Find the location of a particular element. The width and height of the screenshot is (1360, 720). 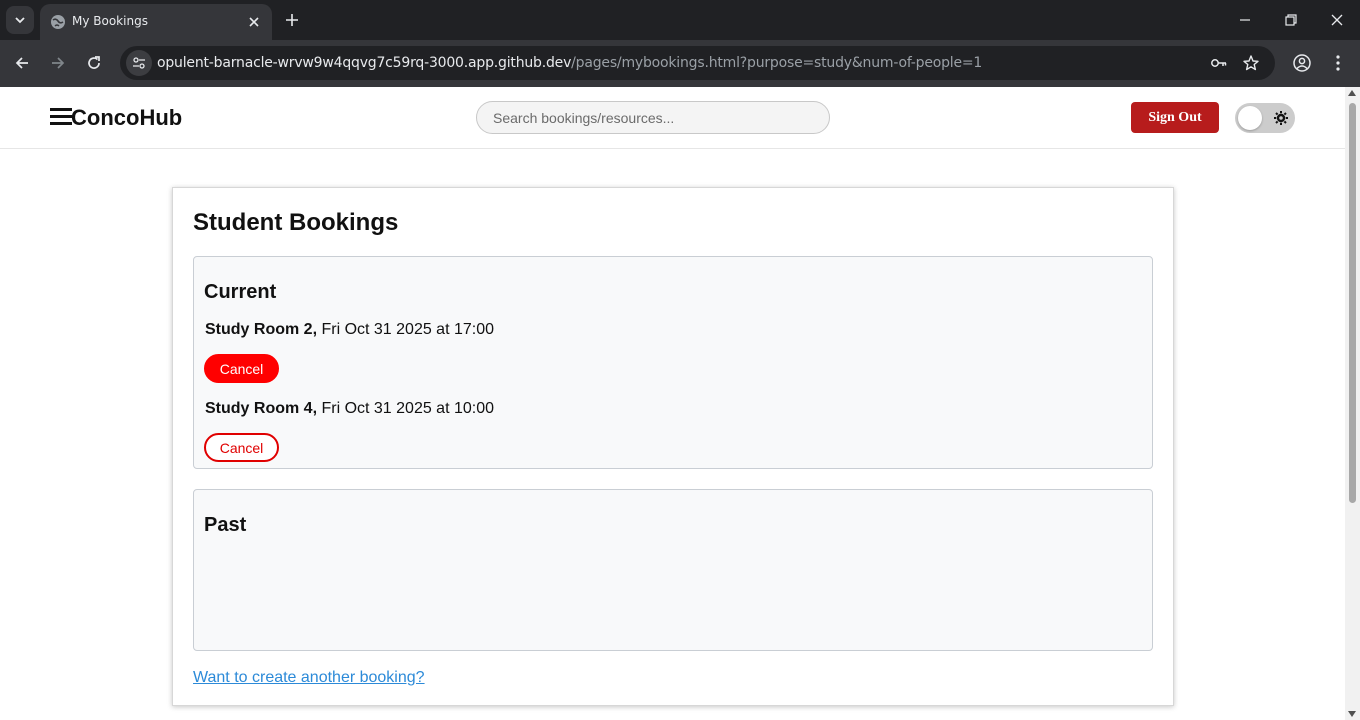

bookmark-star-icon is located at coordinates (1251, 63).